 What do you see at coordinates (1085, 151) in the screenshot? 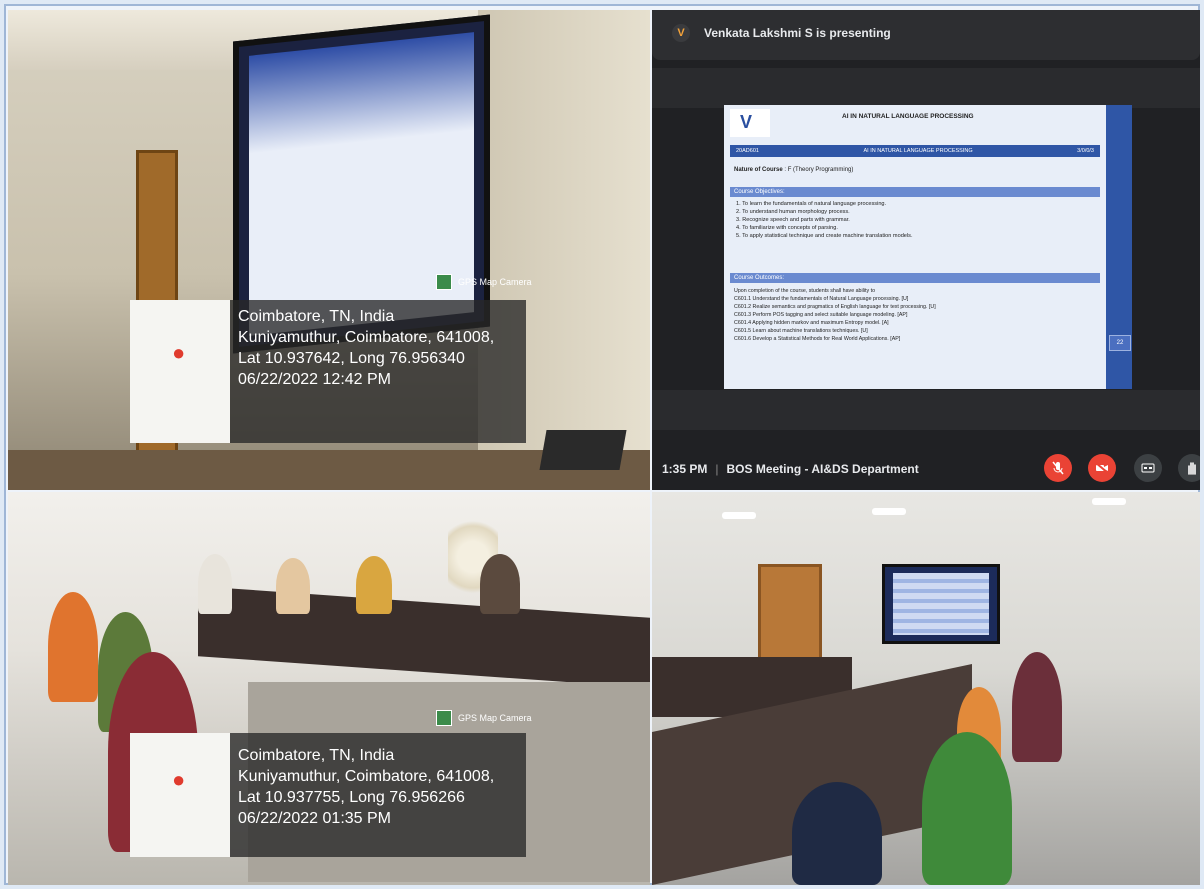
I see `course-credits: 3/0/0/3` at bounding box center [1085, 151].